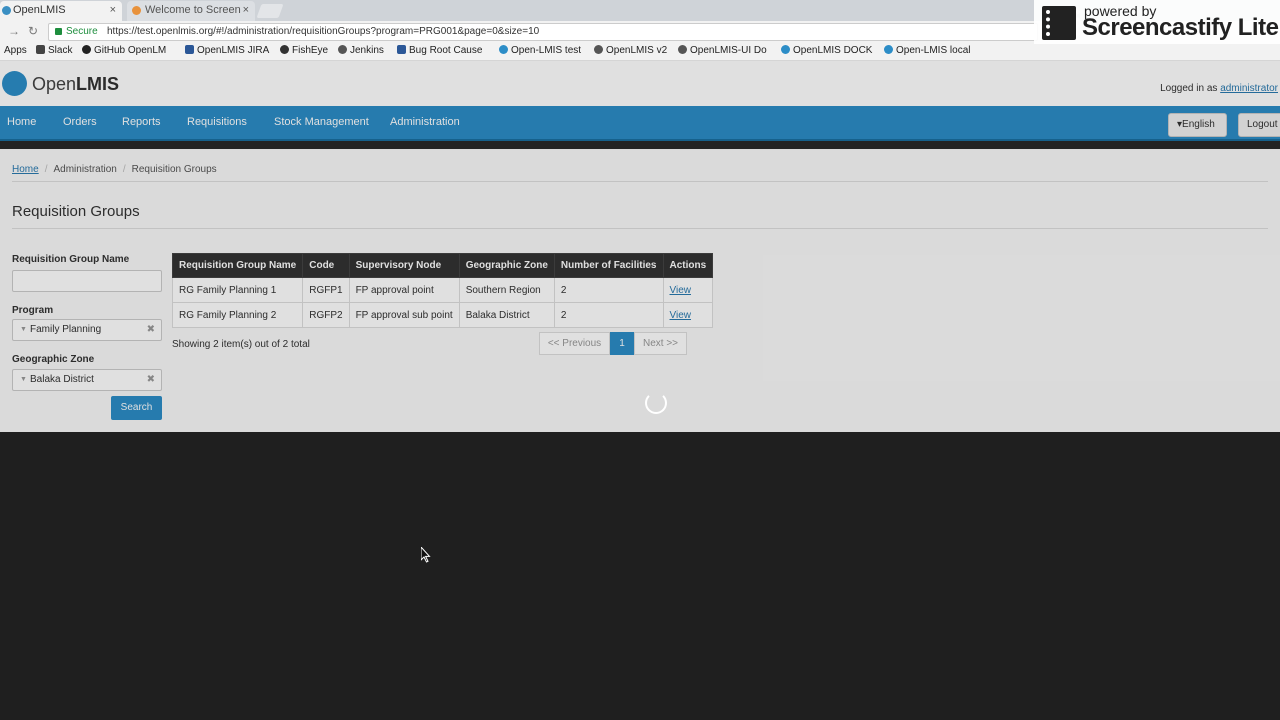 This screenshot has height=720, width=1280. I want to click on tab-label: OpenLMIS, so click(39, 10).